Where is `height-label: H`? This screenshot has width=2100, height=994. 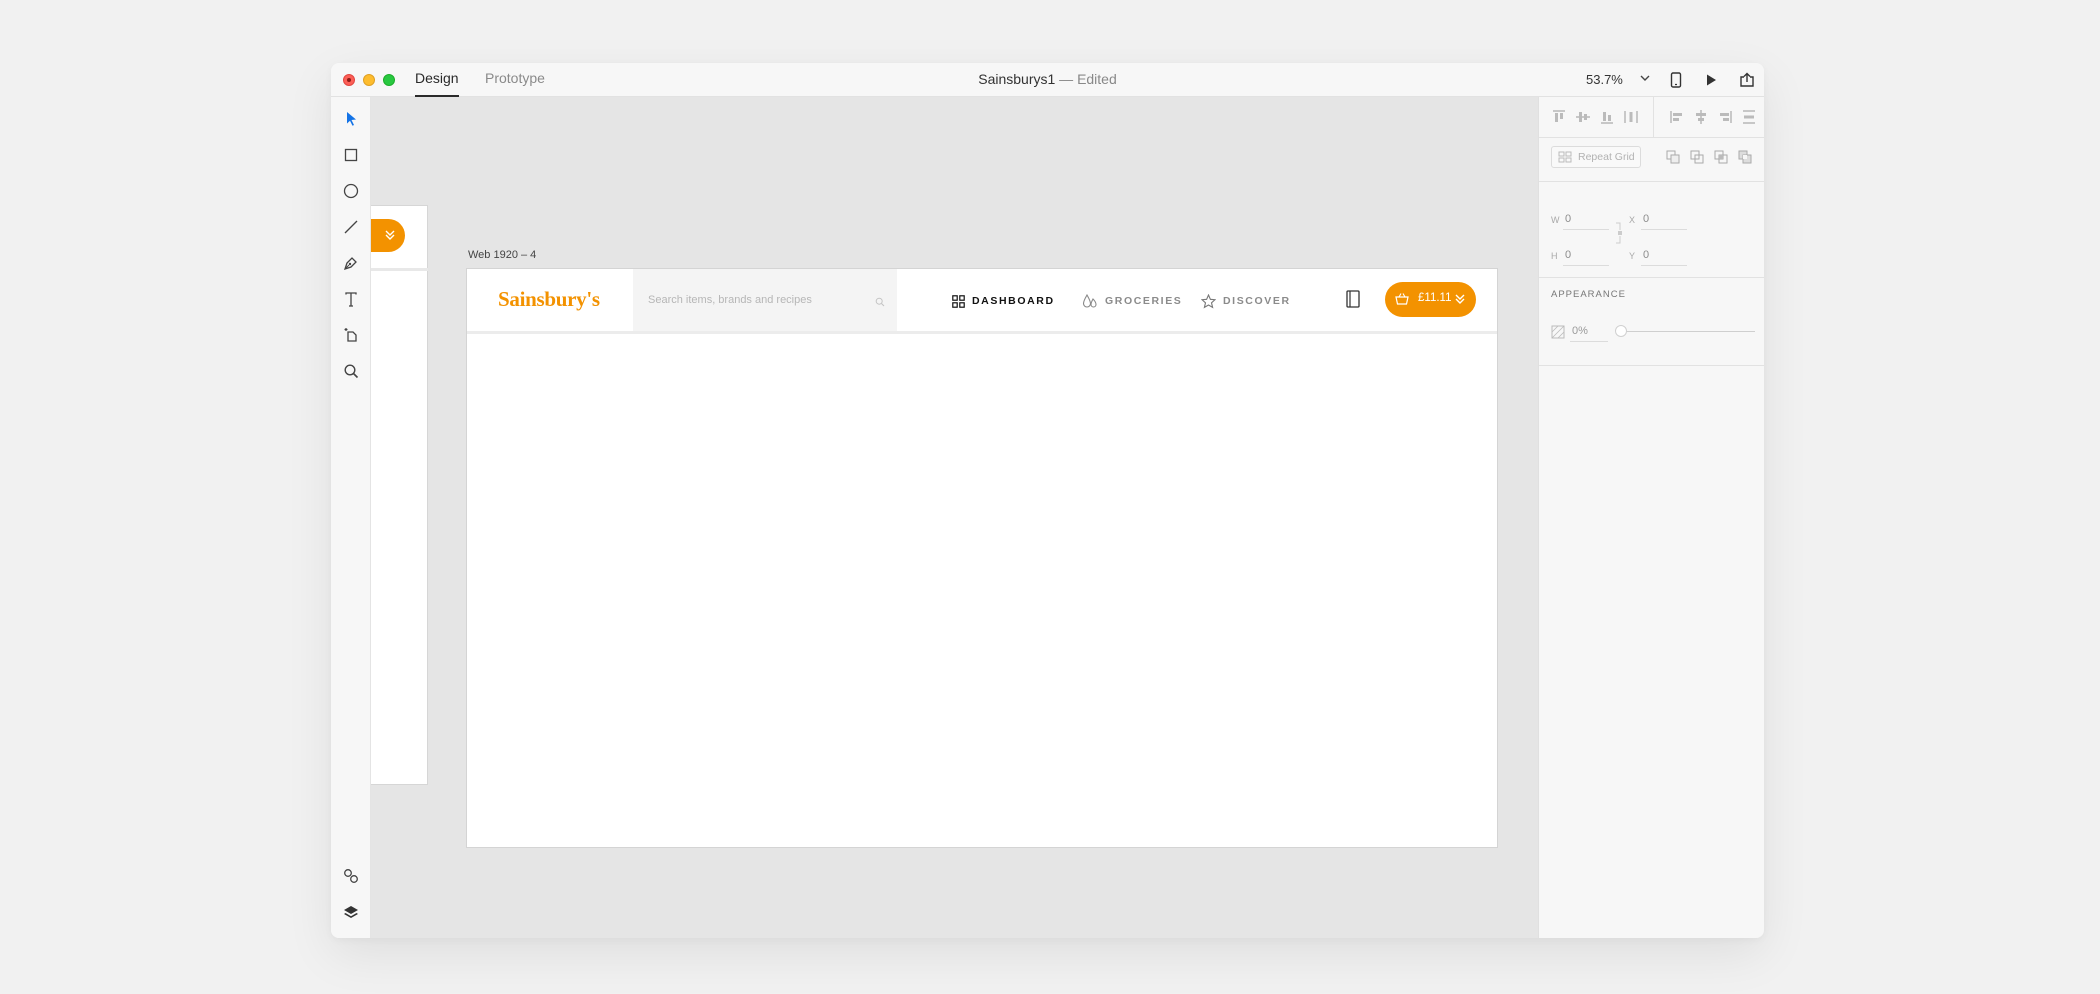 height-label: H is located at coordinates (1554, 256).